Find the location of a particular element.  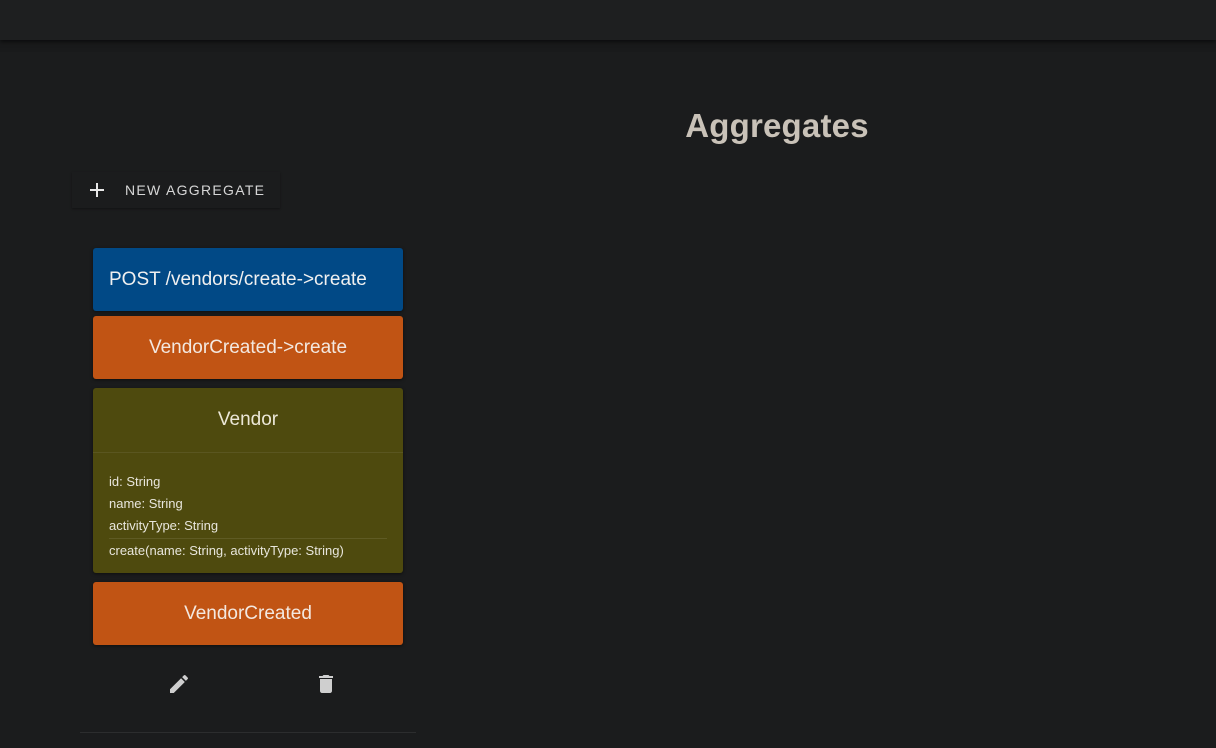

new-aggregate-label: NEW AGGREGATE is located at coordinates (195, 190).